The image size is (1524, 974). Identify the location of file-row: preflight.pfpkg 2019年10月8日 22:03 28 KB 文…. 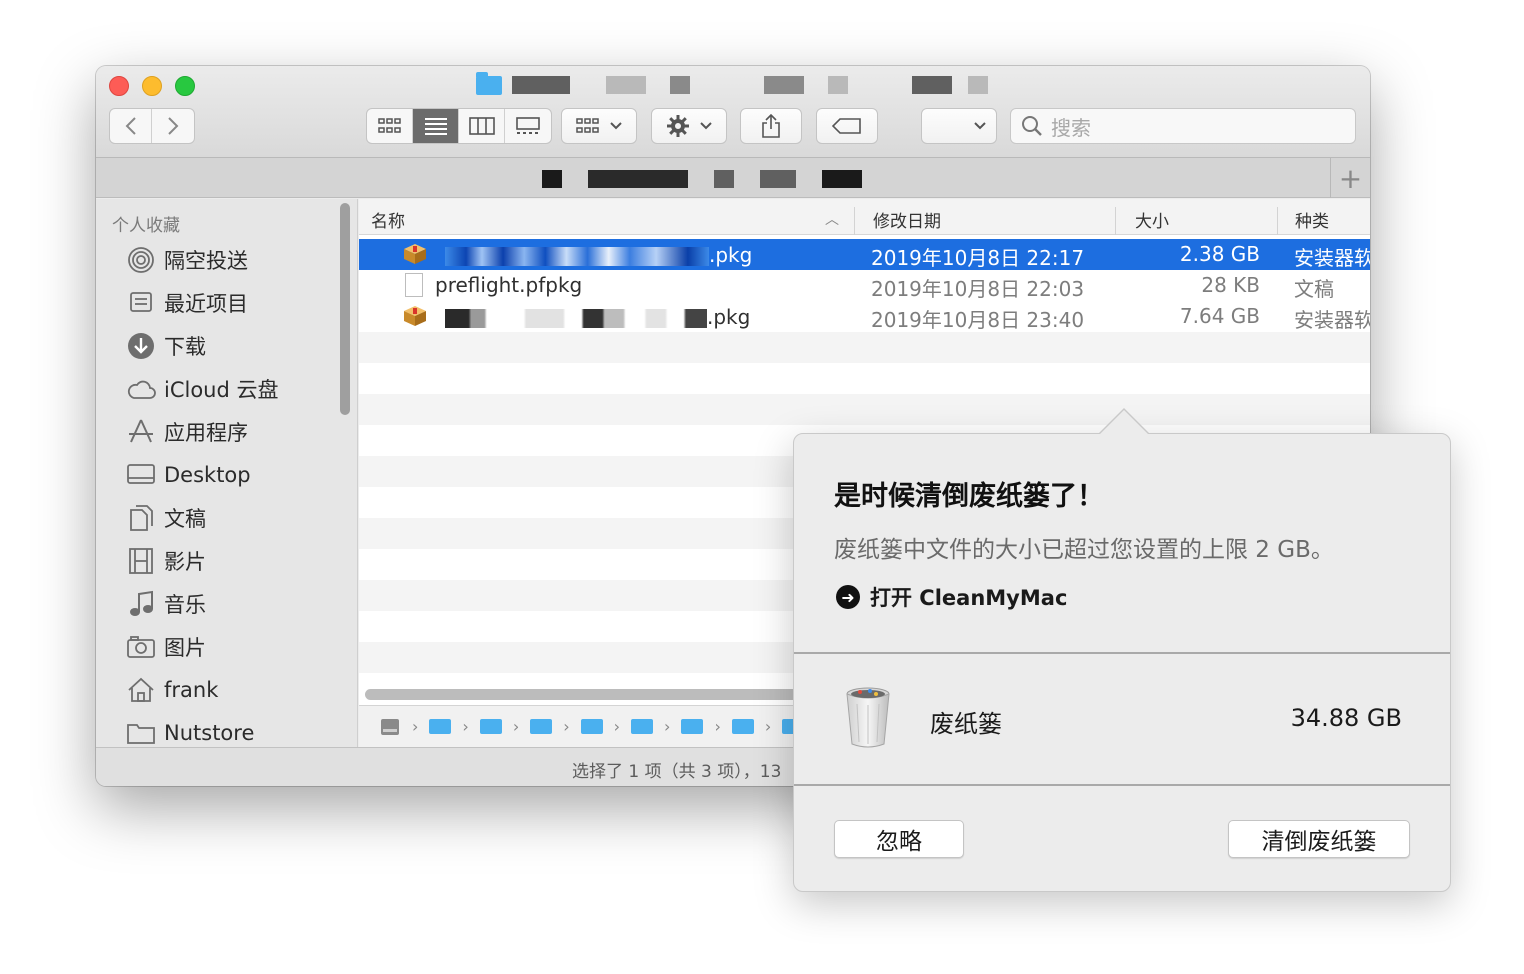
(864, 285).